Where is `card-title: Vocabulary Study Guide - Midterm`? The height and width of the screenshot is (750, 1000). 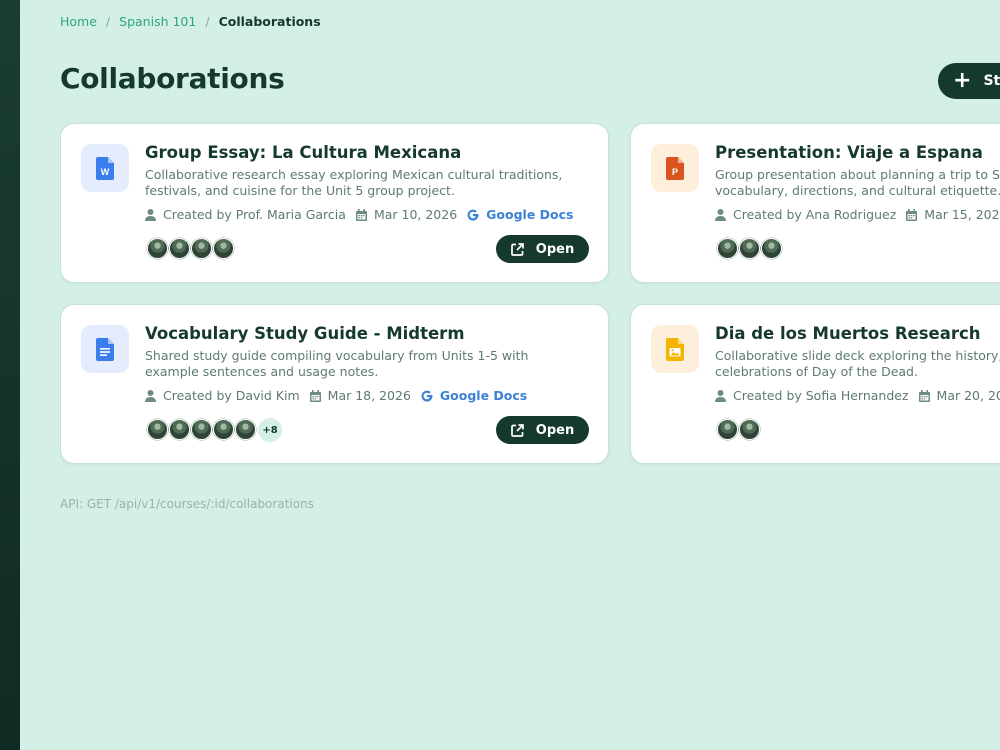 card-title: Vocabulary Study Guide - Midterm is located at coordinates (305, 333).